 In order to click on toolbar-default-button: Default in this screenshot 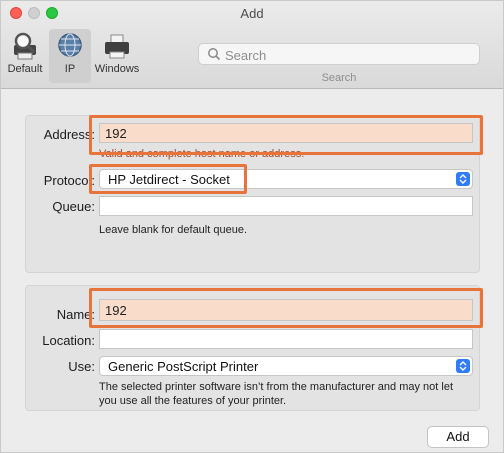, I will do `click(25, 52)`.